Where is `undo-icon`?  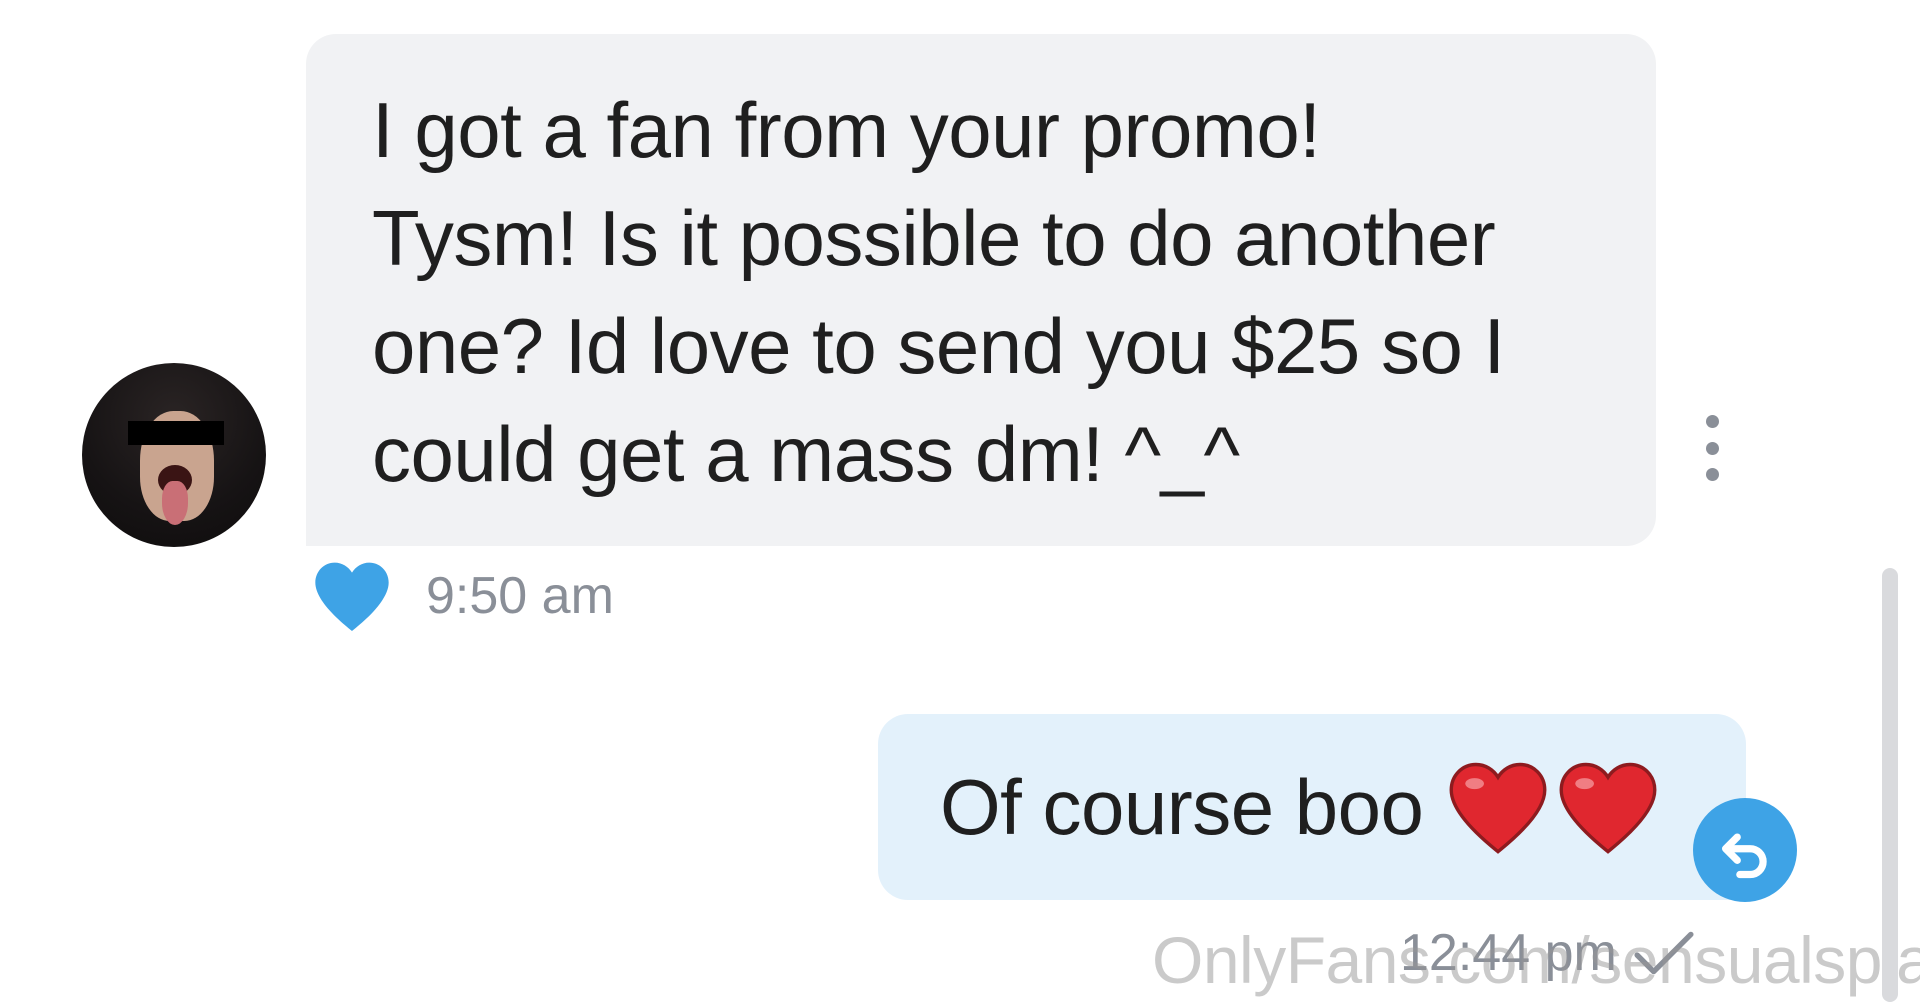 undo-icon is located at coordinates (1744, 856).